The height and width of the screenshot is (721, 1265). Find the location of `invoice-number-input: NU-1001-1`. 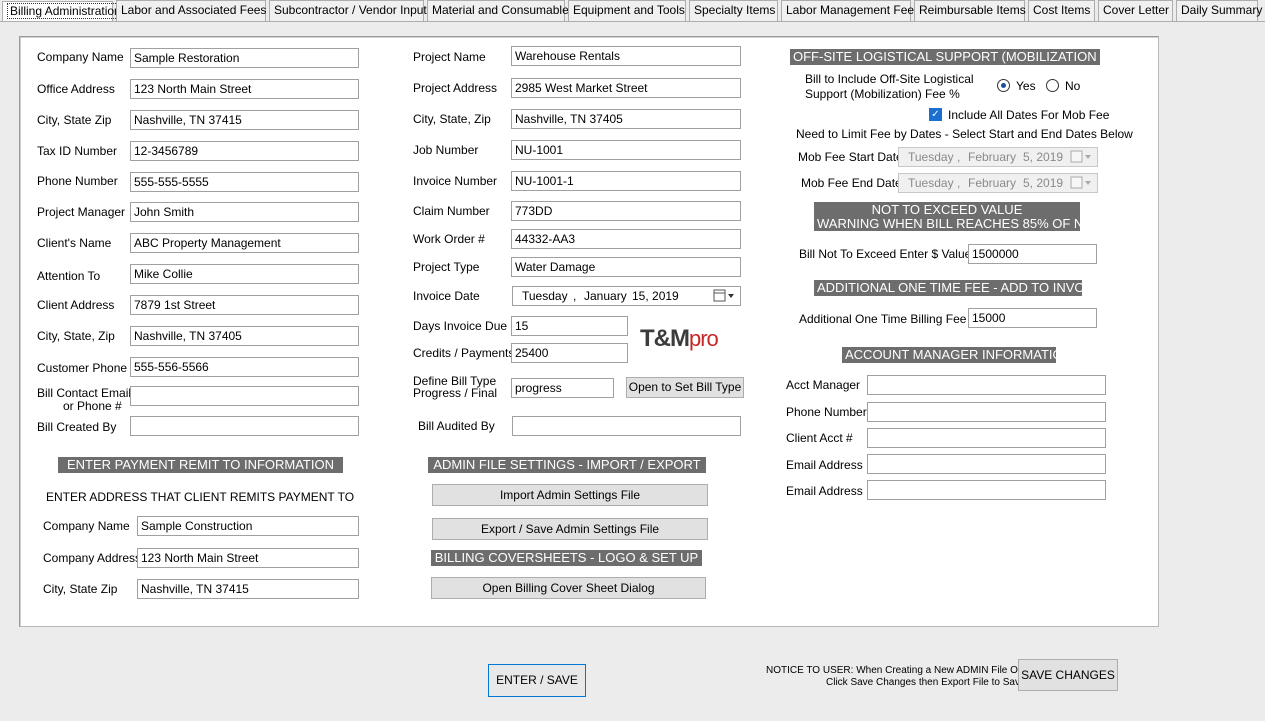

invoice-number-input: NU-1001-1 is located at coordinates (626, 181).